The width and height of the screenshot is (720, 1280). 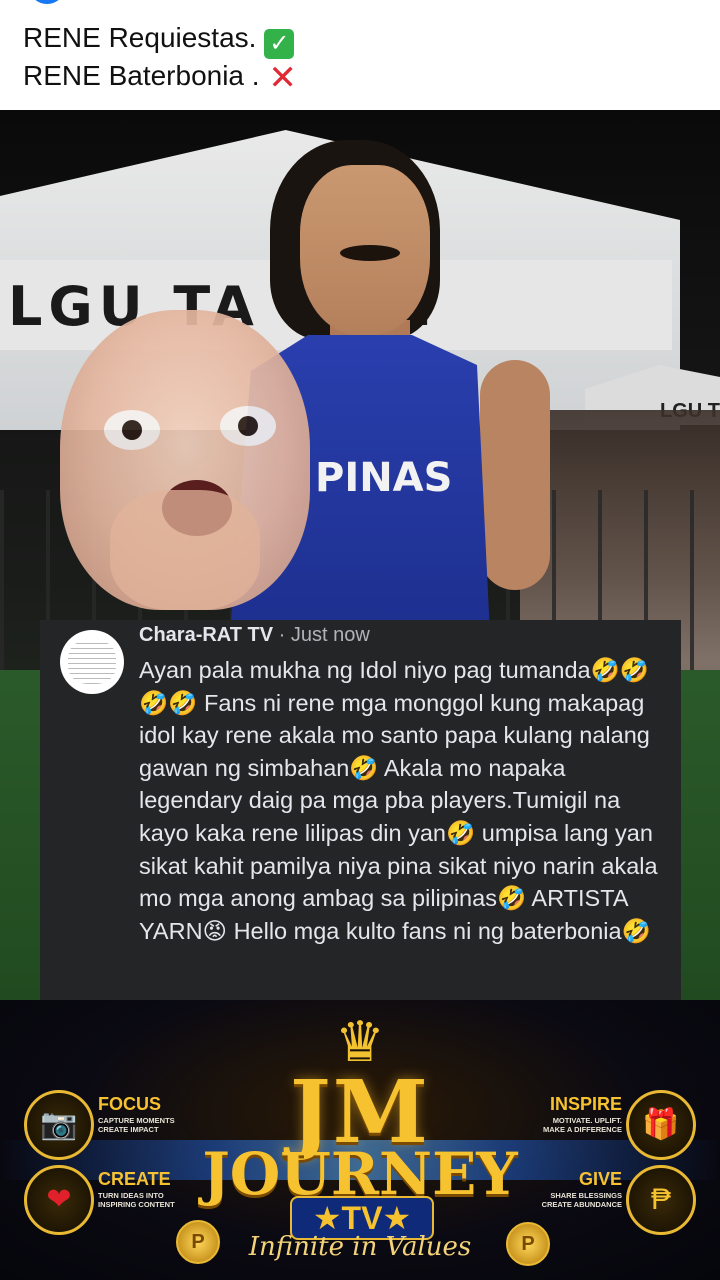 What do you see at coordinates (248, 426) in the screenshot?
I see `overlay-eye-right` at bounding box center [248, 426].